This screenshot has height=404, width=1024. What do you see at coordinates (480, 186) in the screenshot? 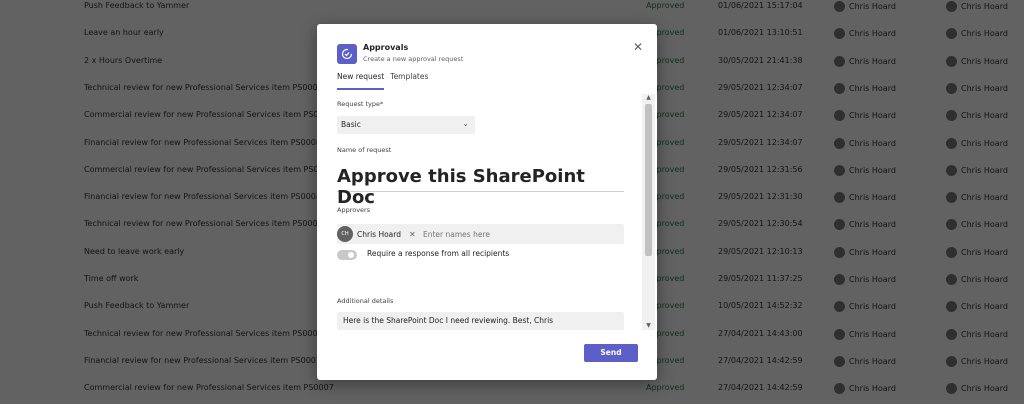
I see `name-of-request-input: Approve this SharePoint Doc` at bounding box center [480, 186].